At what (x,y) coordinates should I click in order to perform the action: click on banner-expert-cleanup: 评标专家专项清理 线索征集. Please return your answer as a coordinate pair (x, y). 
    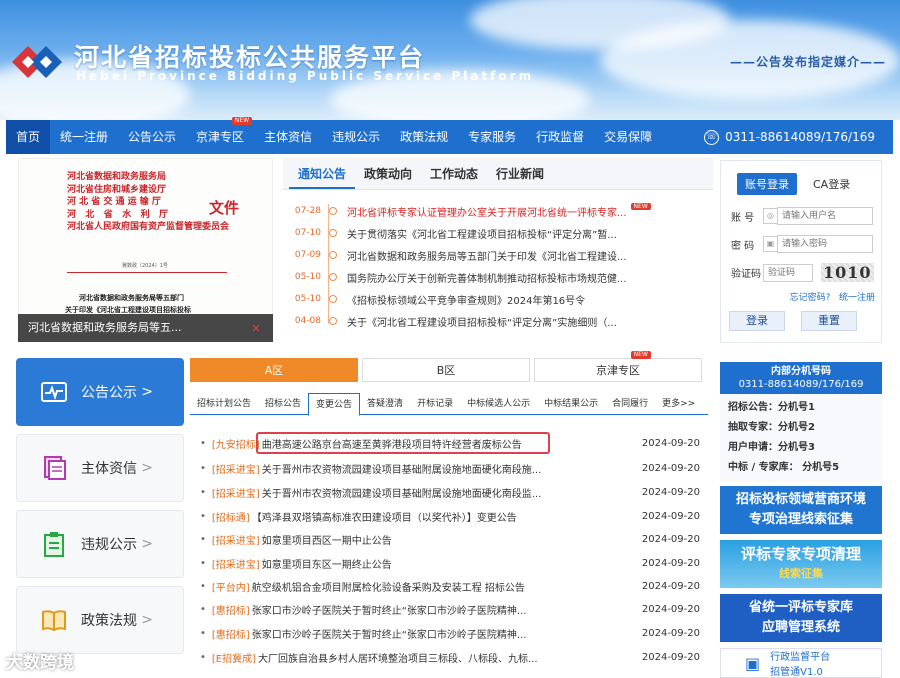
    Looking at the image, I should click on (801, 564).